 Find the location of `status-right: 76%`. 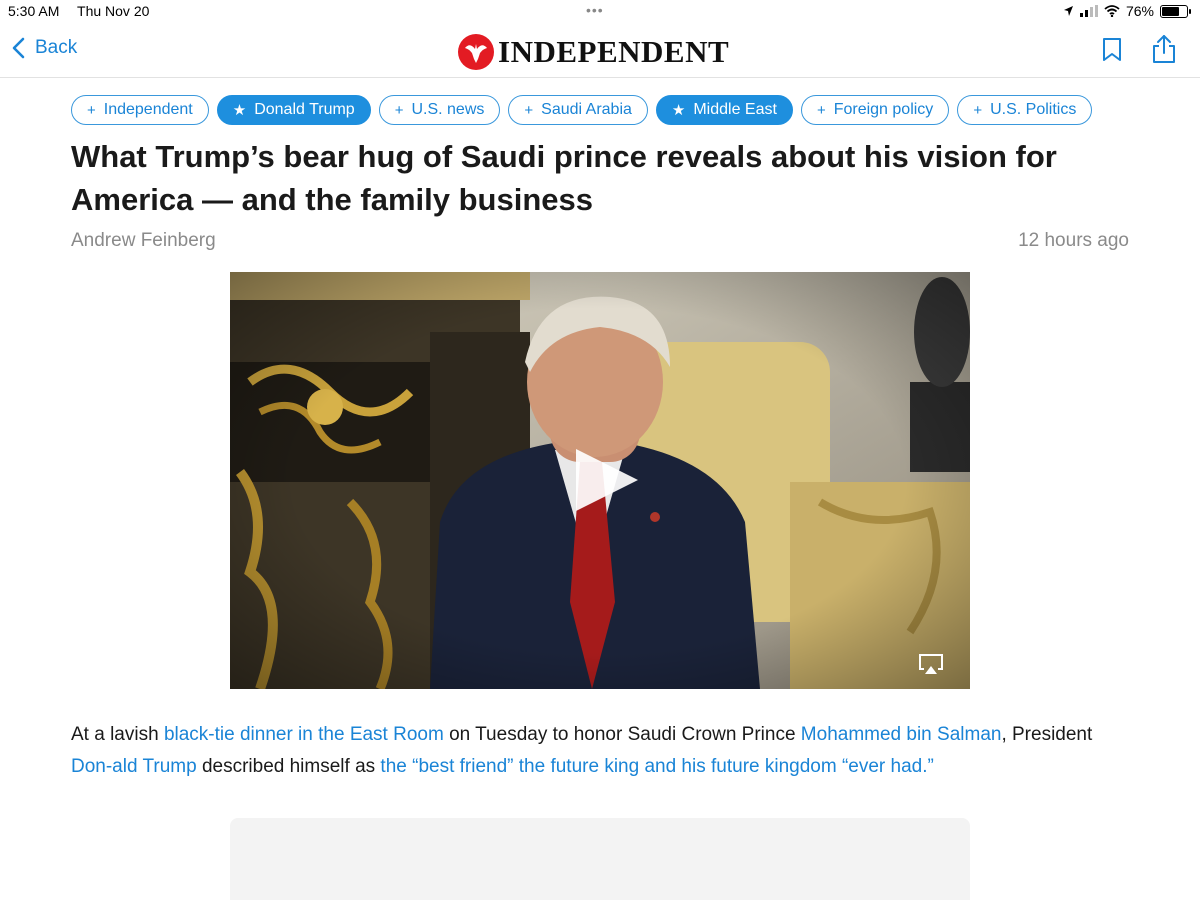

status-right: 76% is located at coordinates (1127, 11).